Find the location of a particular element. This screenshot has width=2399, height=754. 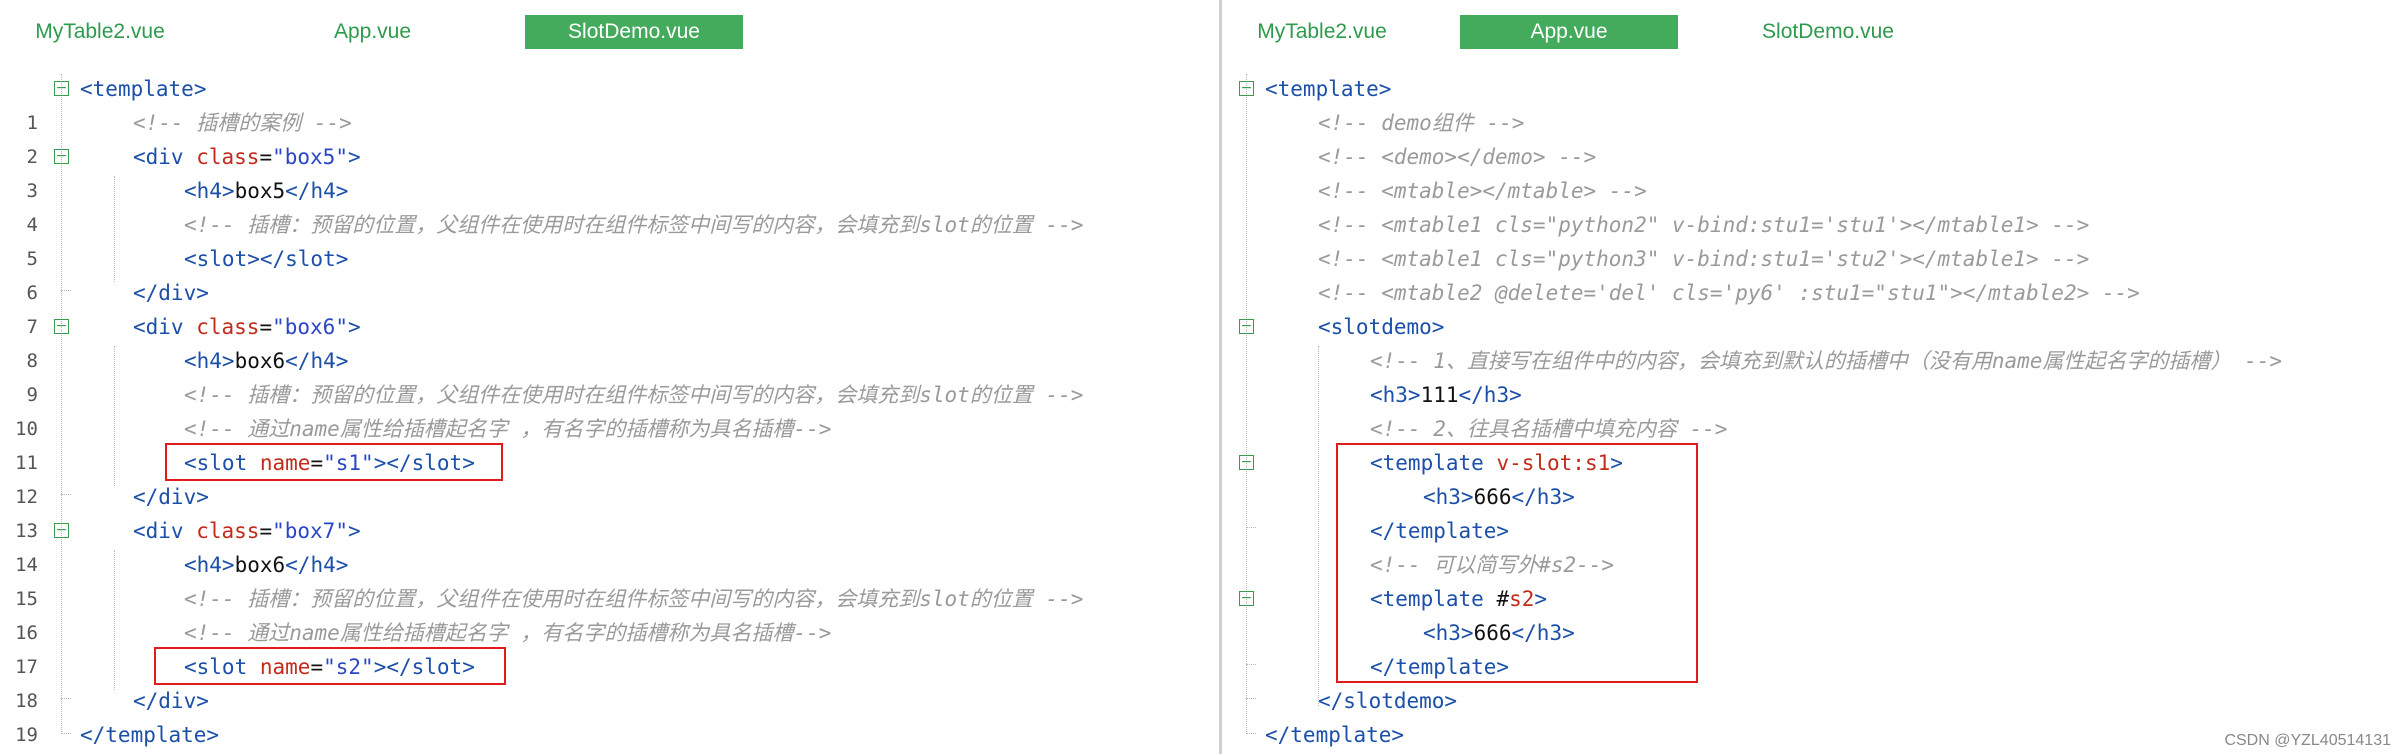

code-line: 20 </template> is located at coordinates (609, 735).